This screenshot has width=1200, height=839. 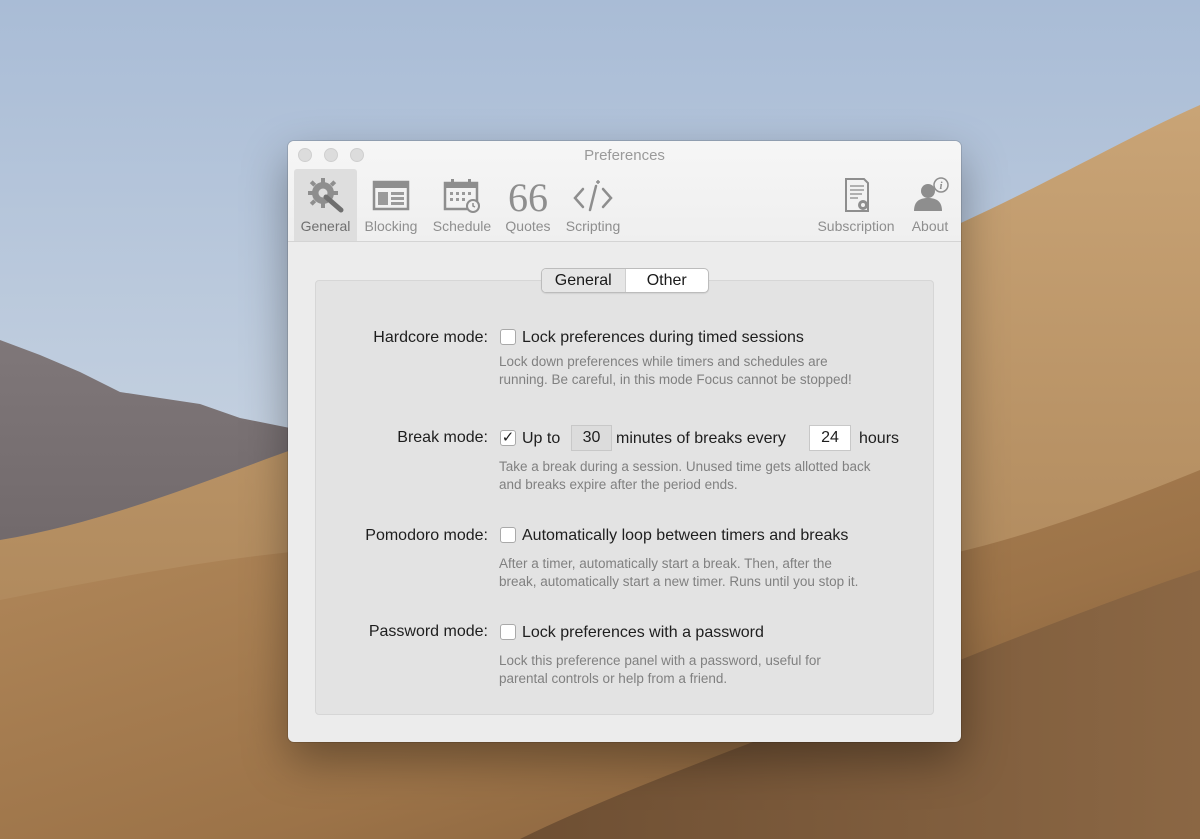 I want to click on code-icon, so click(x=593, y=196).